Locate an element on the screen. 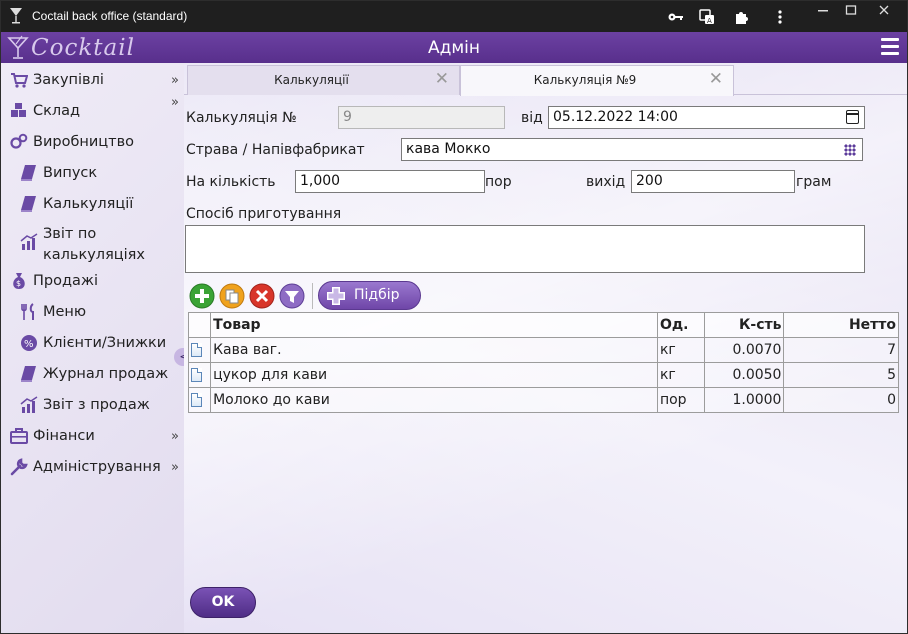 The image size is (908, 634). sidebar-item-menu: Меню is located at coordinates (92, 312).